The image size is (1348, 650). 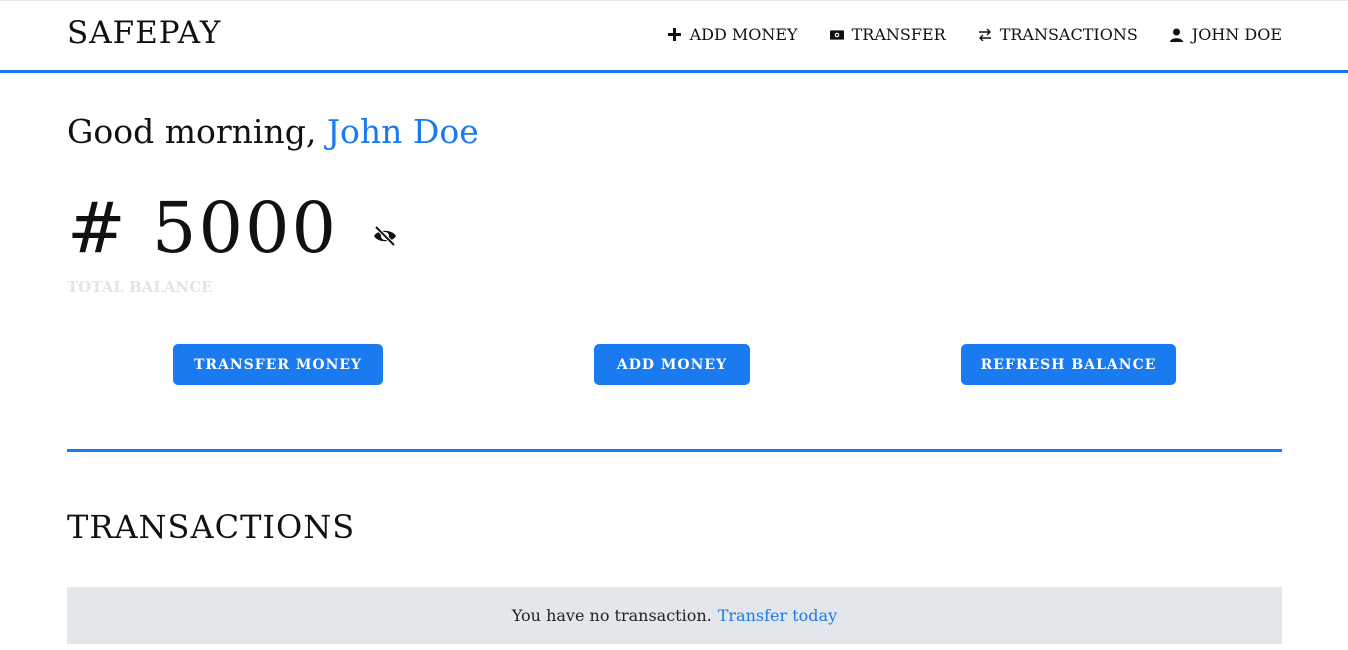 I want to click on transfer-today-link: Transfer today, so click(x=777, y=615).